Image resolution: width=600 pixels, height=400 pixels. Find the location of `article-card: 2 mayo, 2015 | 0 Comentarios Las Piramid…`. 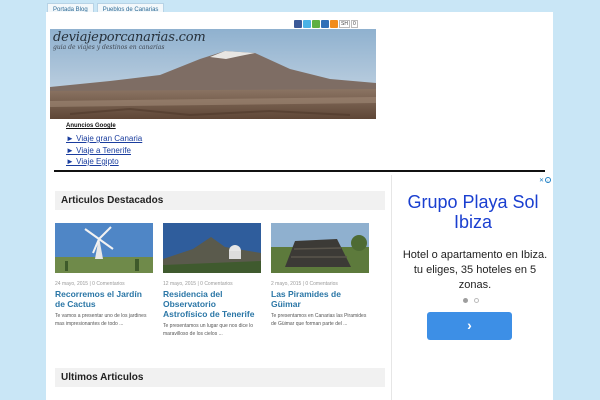

article-card: 2 mayo, 2015 | 0 Comentarios Las Piramid… is located at coordinates (320, 275).